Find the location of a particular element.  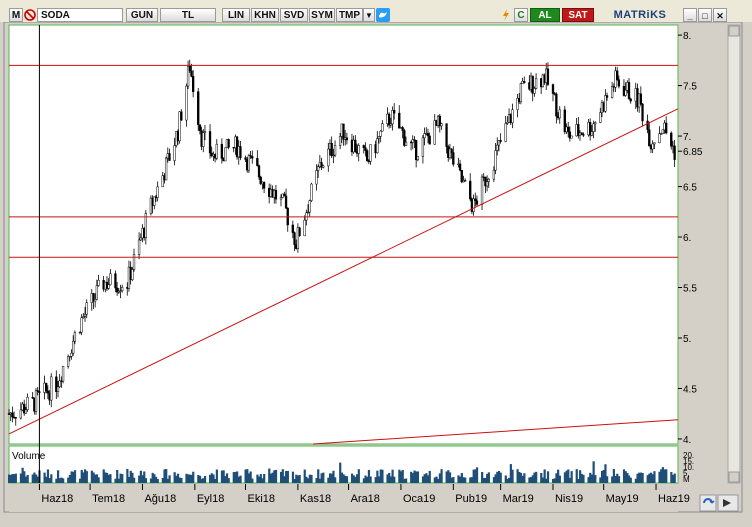

close-button: ✕ is located at coordinates (720, 15).